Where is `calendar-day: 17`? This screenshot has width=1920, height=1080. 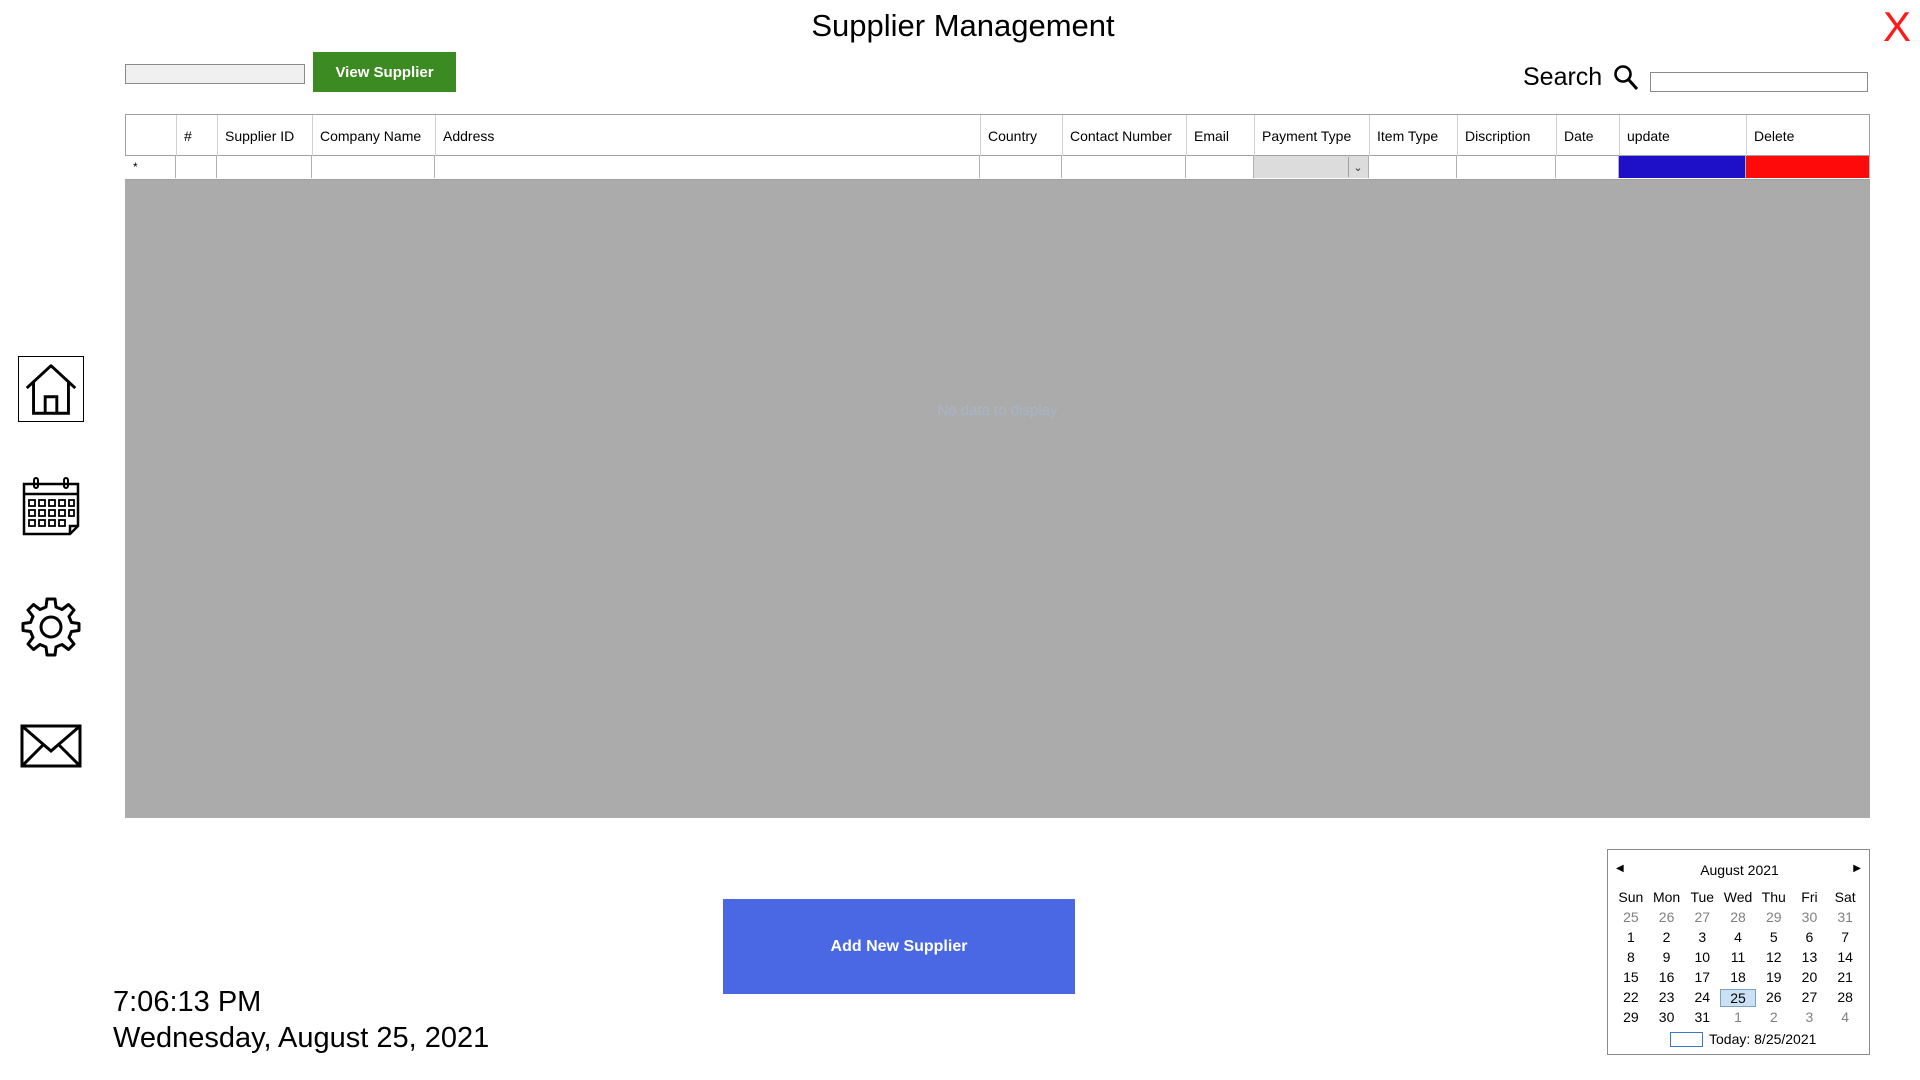
calendar-day: 17 is located at coordinates (1702, 977).